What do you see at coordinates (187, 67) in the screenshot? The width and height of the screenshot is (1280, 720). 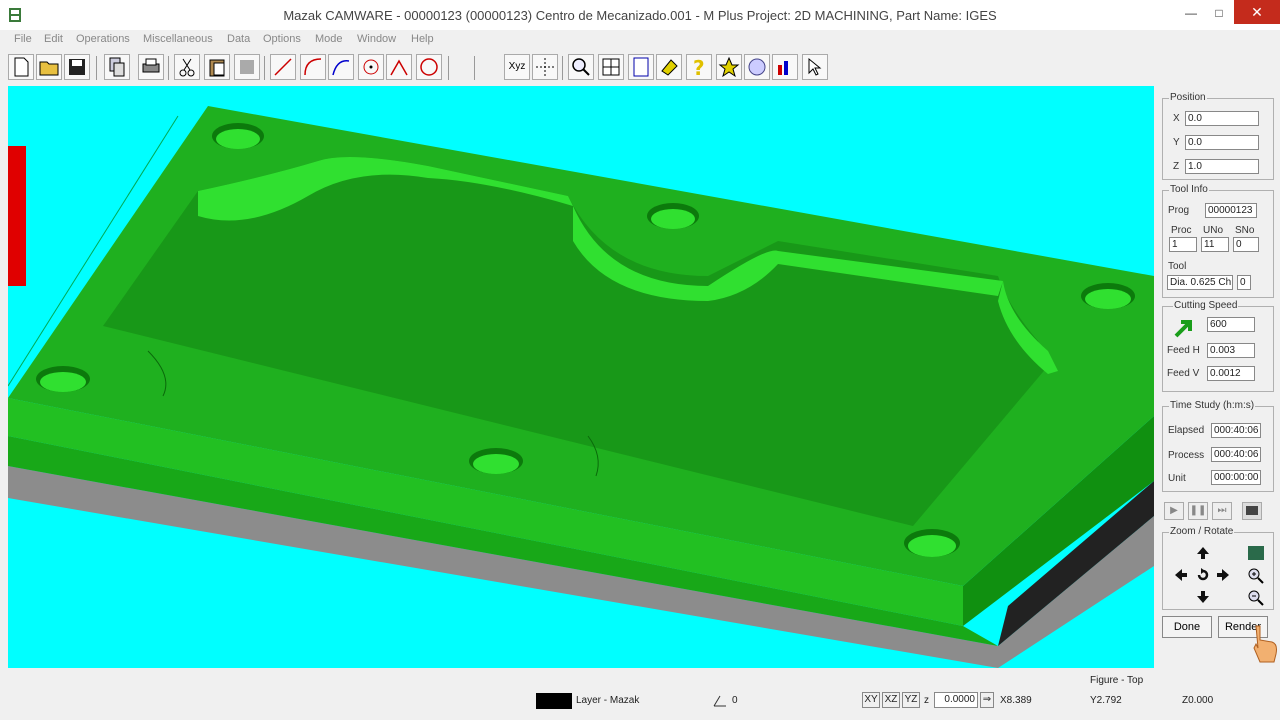 I see `cut-button` at bounding box center [187, 67].